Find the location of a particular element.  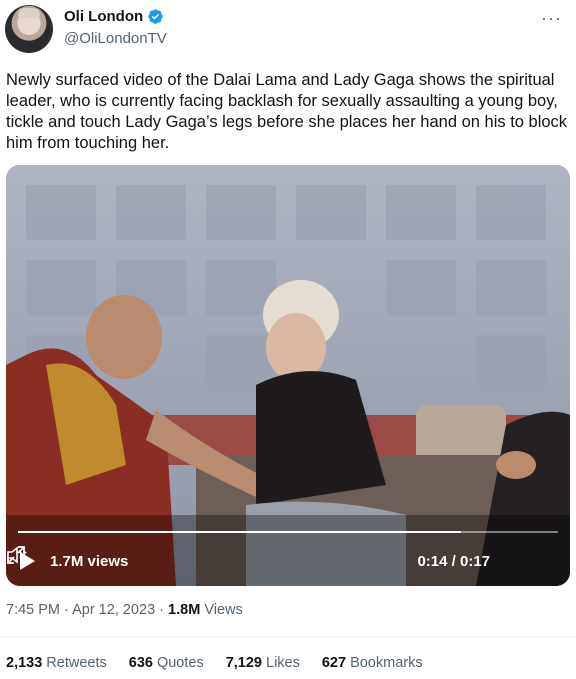

tweet-date: Apr 12, 2023 is located at coordinates (113, 610).